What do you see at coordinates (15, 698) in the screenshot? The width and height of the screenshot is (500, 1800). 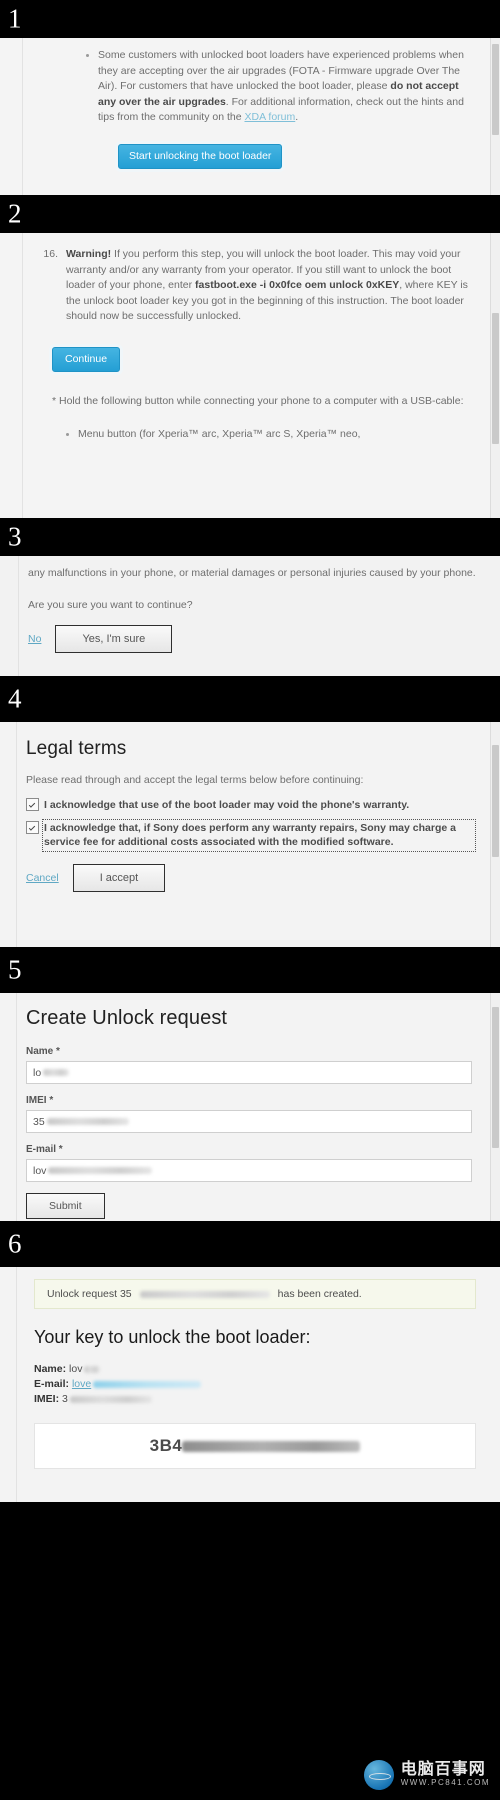 I see `step-number-4: 4` at bounding box center [15, 698].